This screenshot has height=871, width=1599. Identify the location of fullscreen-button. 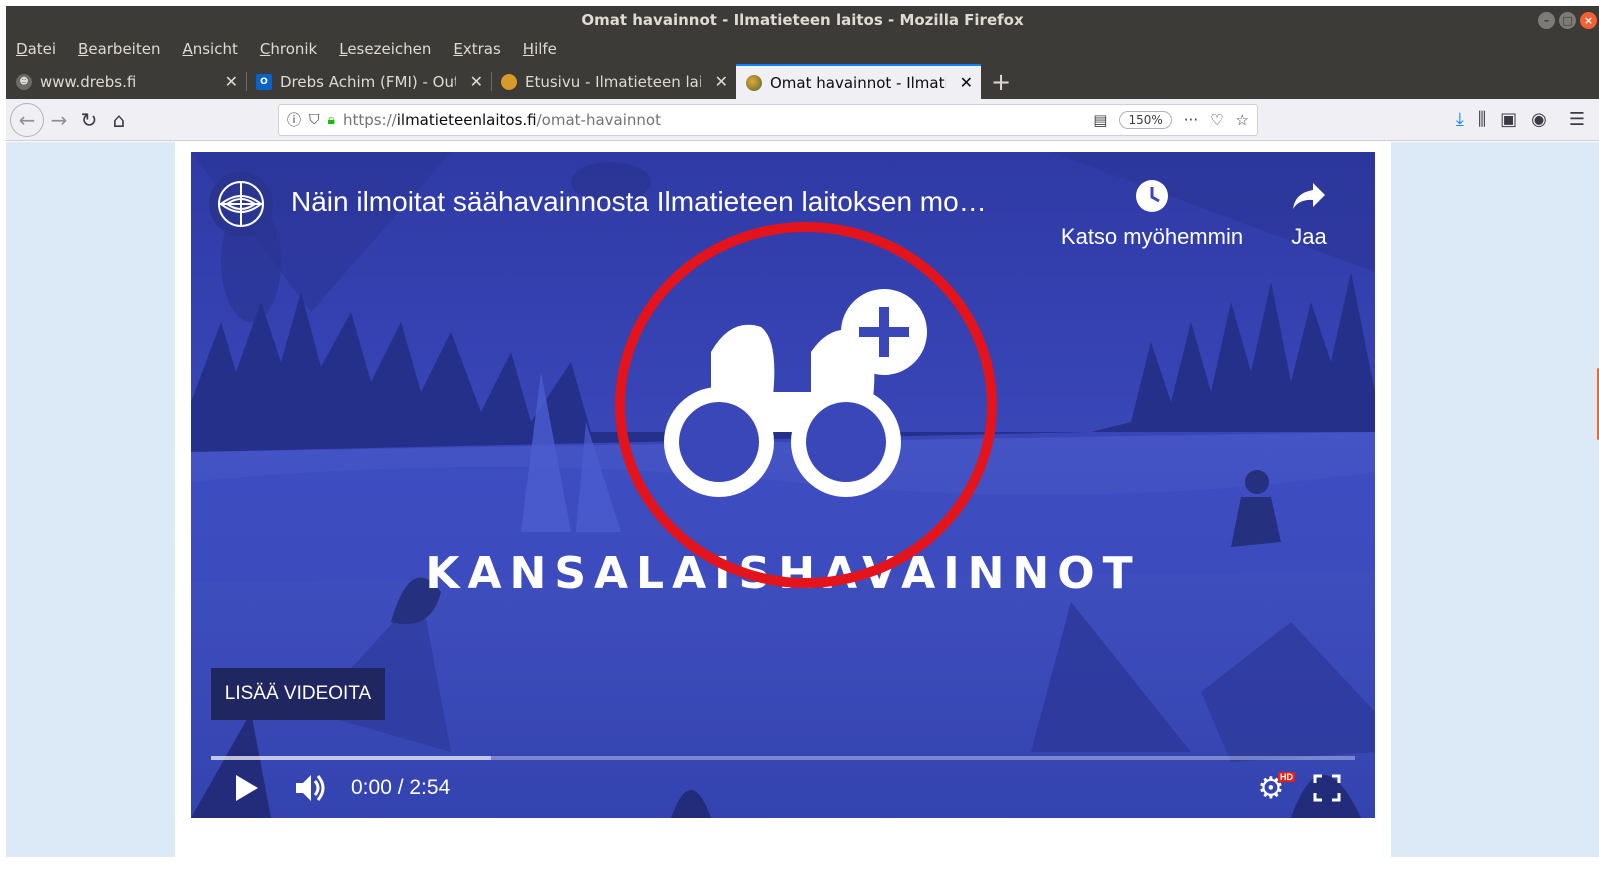
(1327, 788).